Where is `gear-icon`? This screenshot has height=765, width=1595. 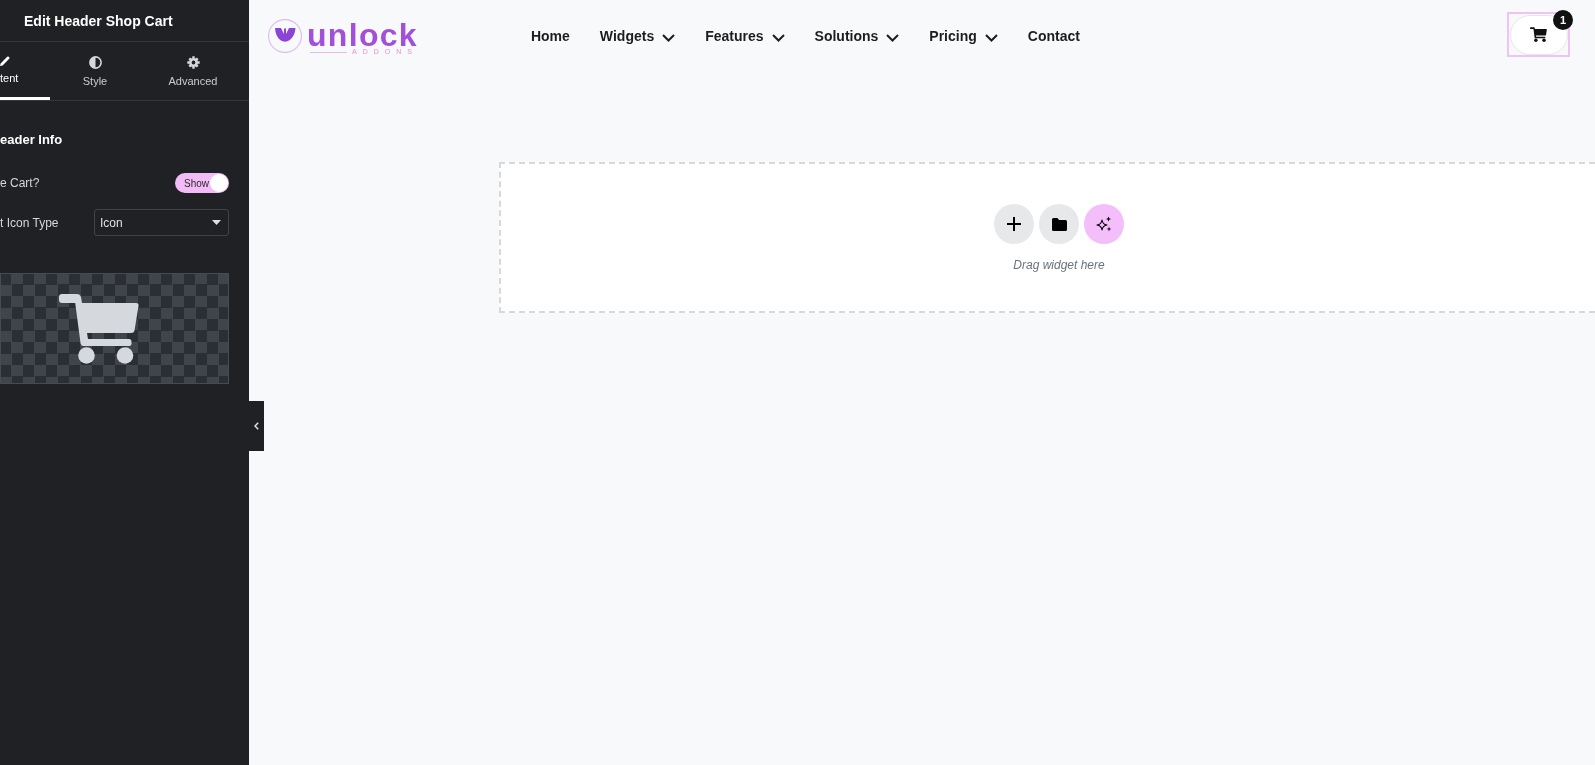
gear-icon is located at coordinates (193, 62).